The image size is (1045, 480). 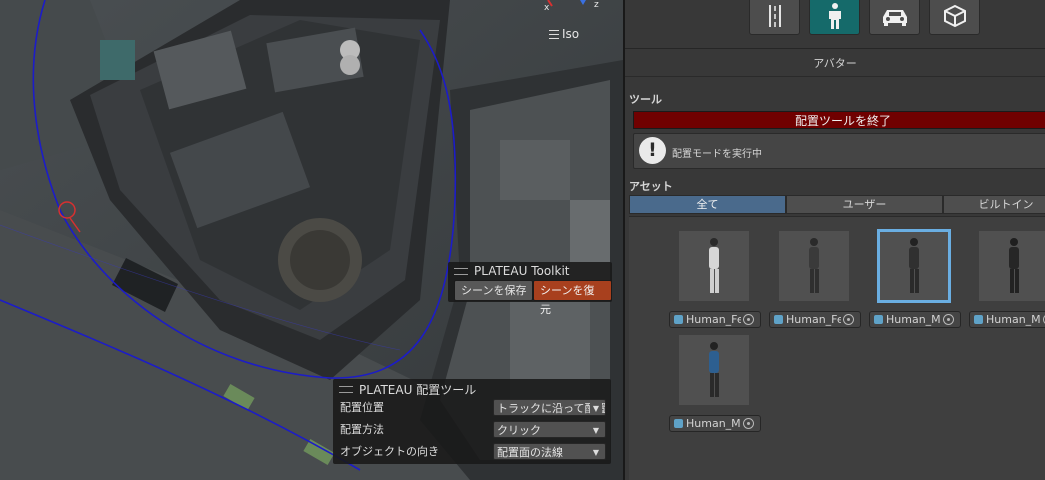 What do you see at coordinates (571, 34) in the screenshot?
I see `projection-label: Iso` at bounding box center [571, 34].